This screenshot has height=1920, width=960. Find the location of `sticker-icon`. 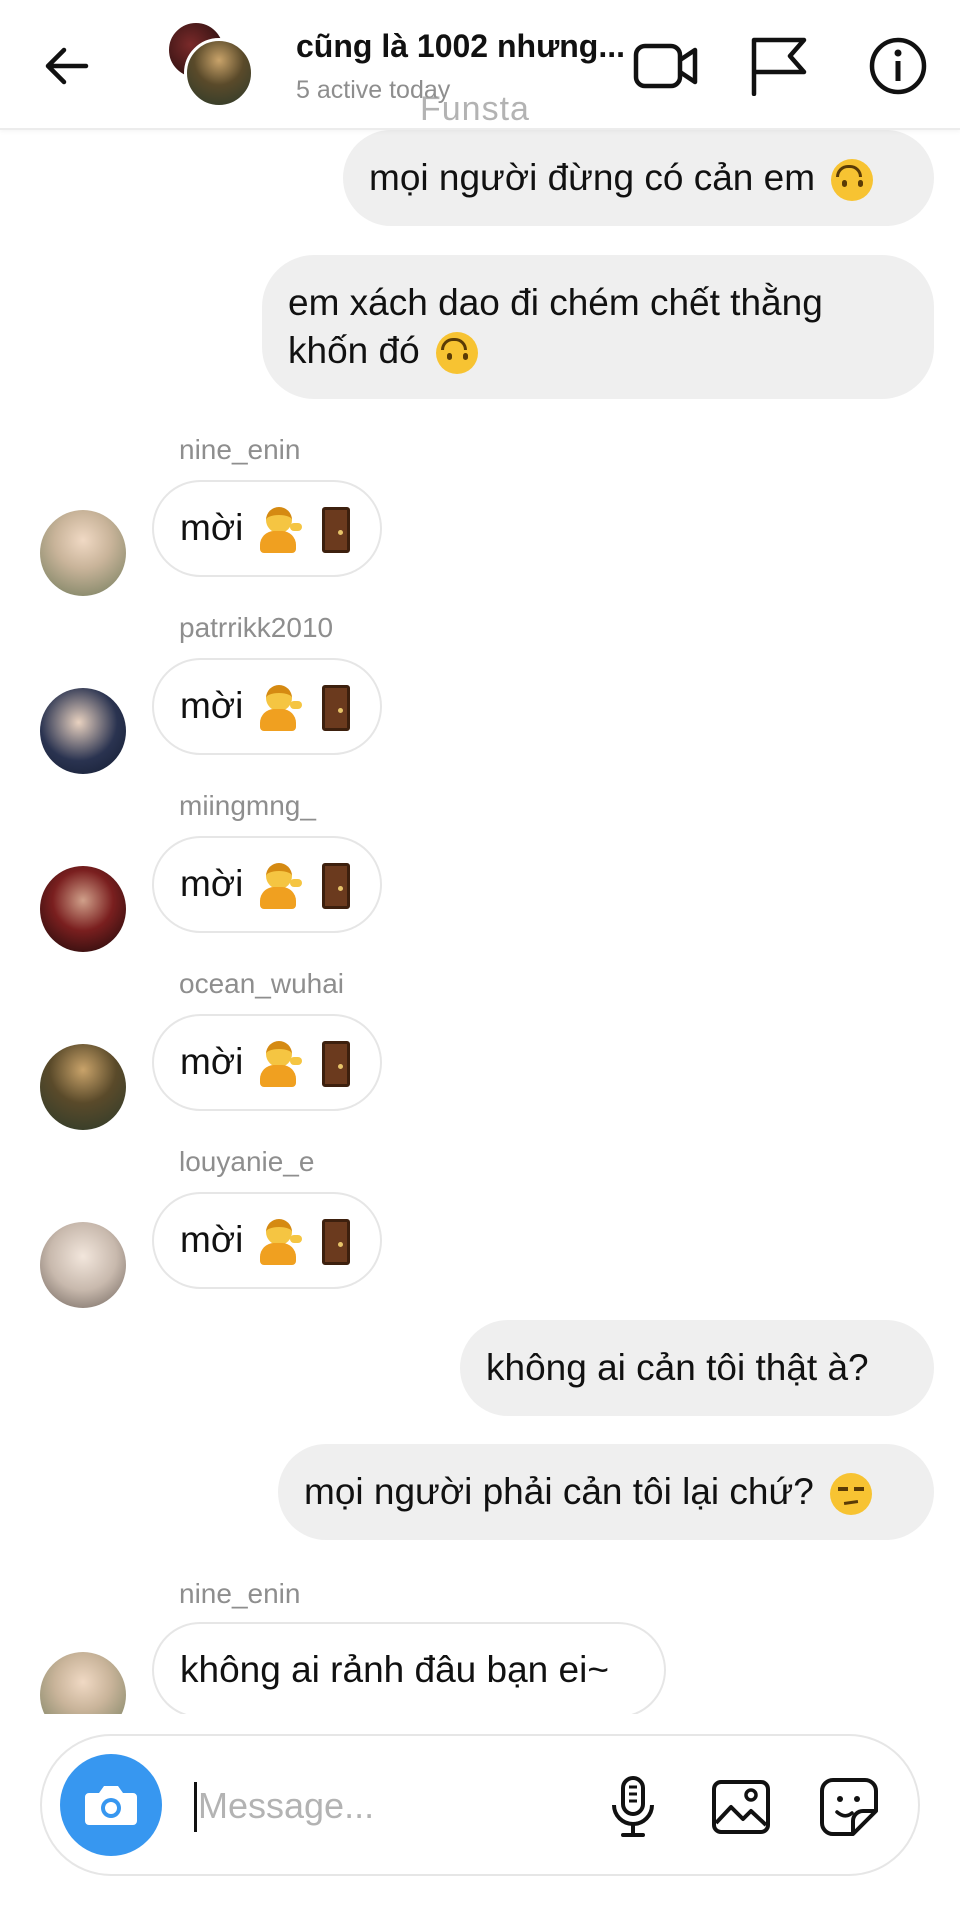

sticker-icon is located at coordinates (849, 1807).